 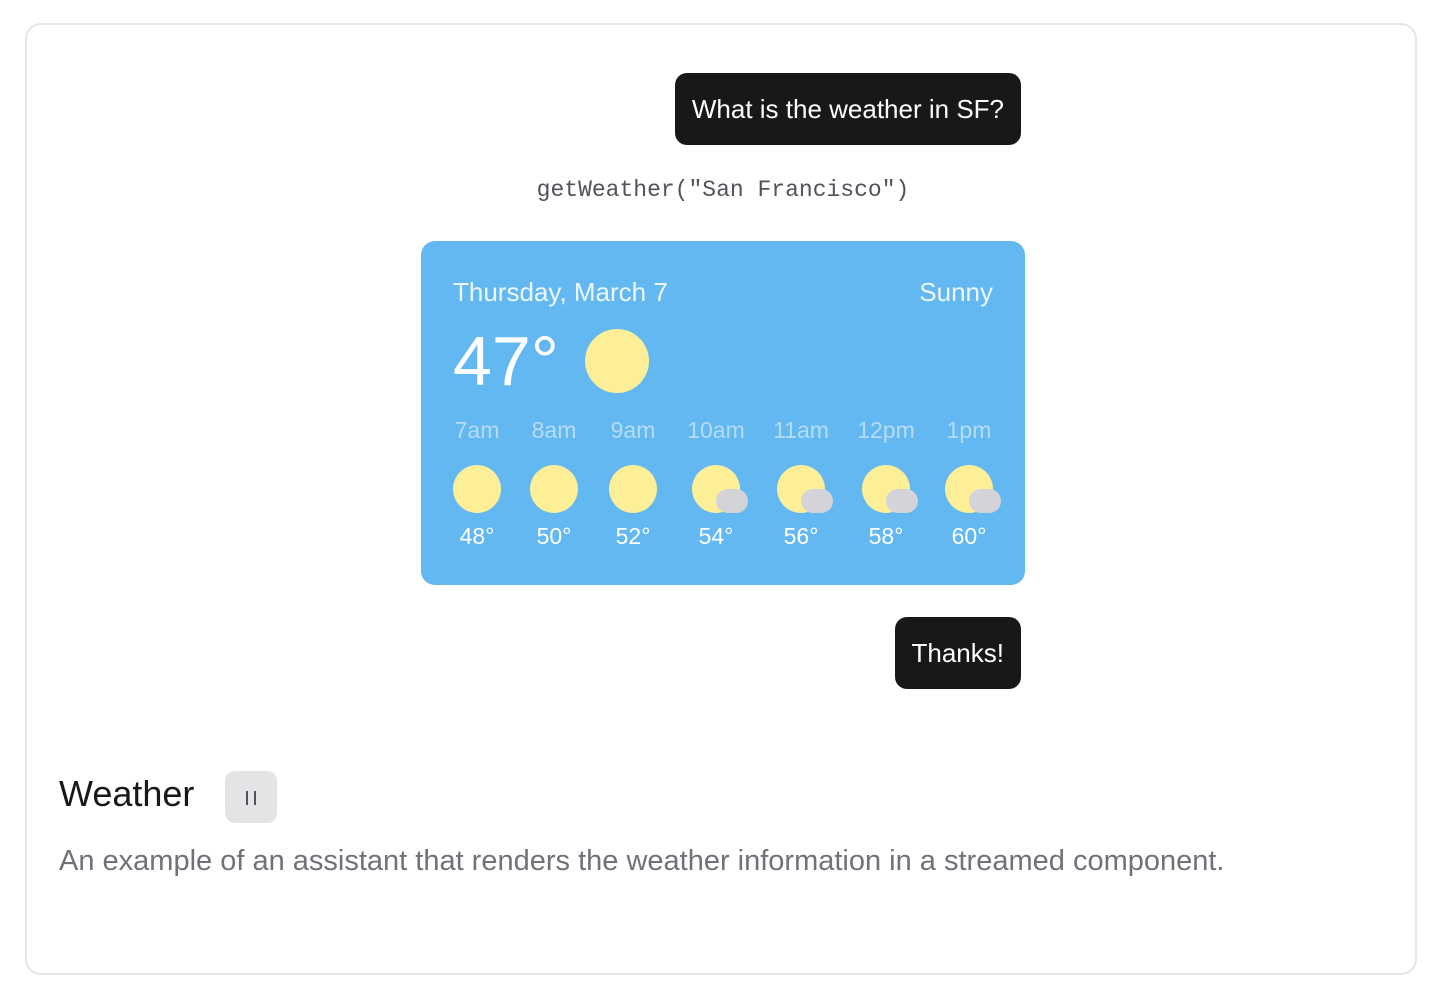 What do you see at coordinates (801, 536) in the screenshot?
I see `hour-temperature: 56°` at bounding box center [801, 536].